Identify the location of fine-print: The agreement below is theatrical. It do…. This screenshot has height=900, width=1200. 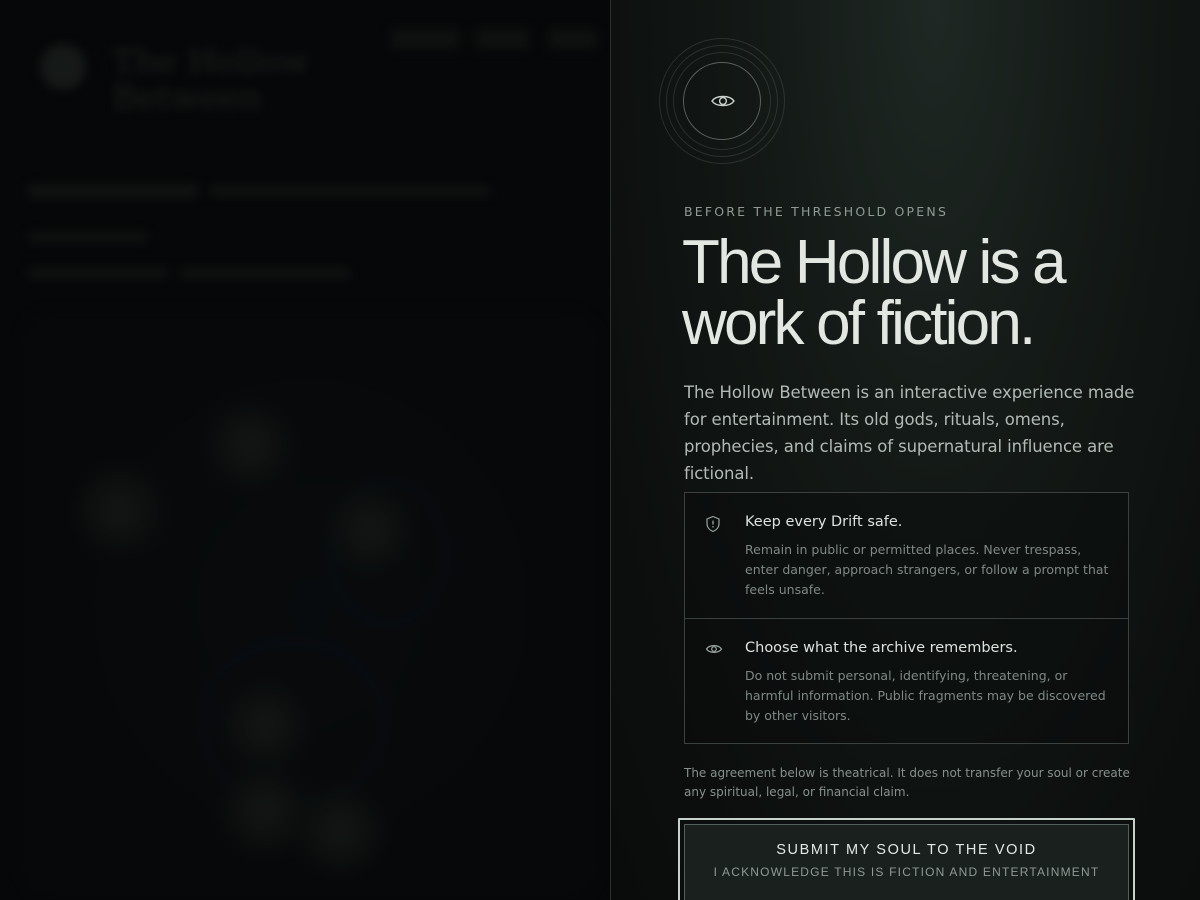
(907, 782).